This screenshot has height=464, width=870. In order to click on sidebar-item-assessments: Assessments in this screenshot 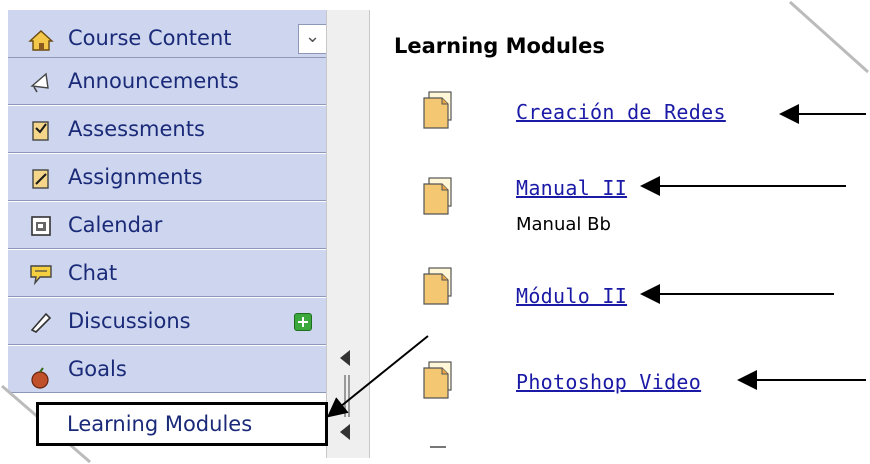, I will do `click(167, 129)`.